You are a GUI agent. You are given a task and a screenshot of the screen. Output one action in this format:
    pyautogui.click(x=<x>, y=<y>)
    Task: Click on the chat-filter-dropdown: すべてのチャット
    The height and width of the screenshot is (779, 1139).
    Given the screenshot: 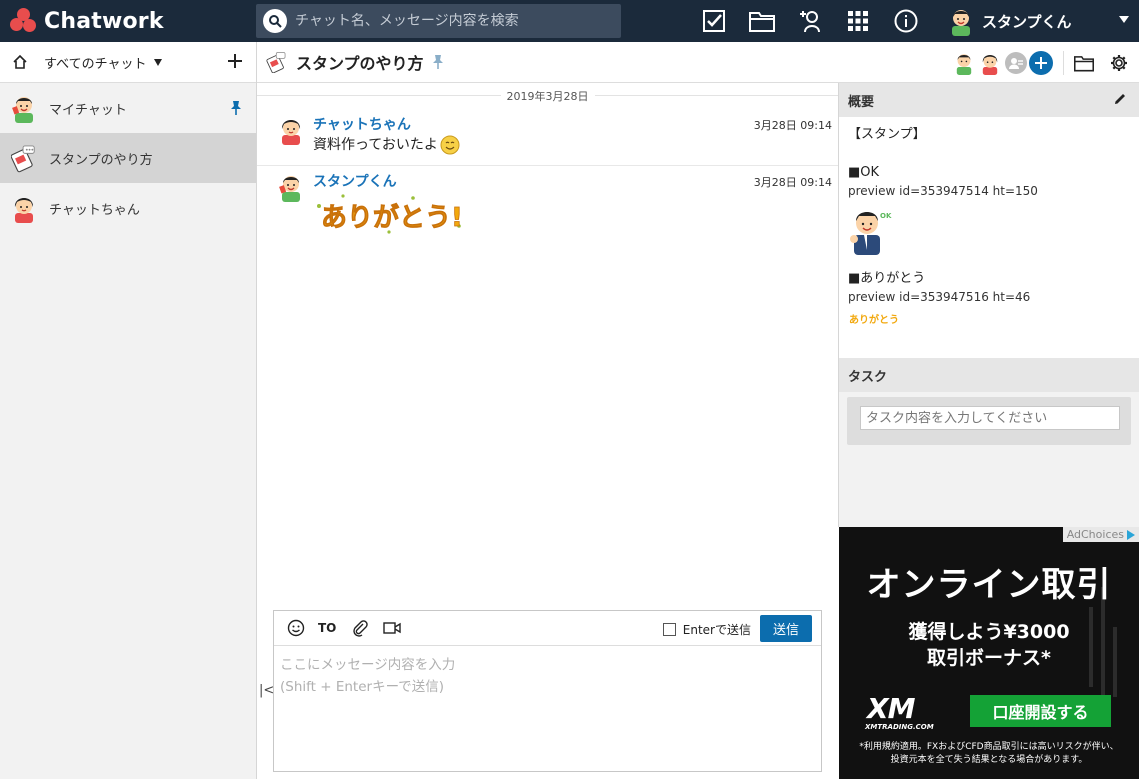 What is the action you would take?
    pyautogui.click(x=95, y=62)
    